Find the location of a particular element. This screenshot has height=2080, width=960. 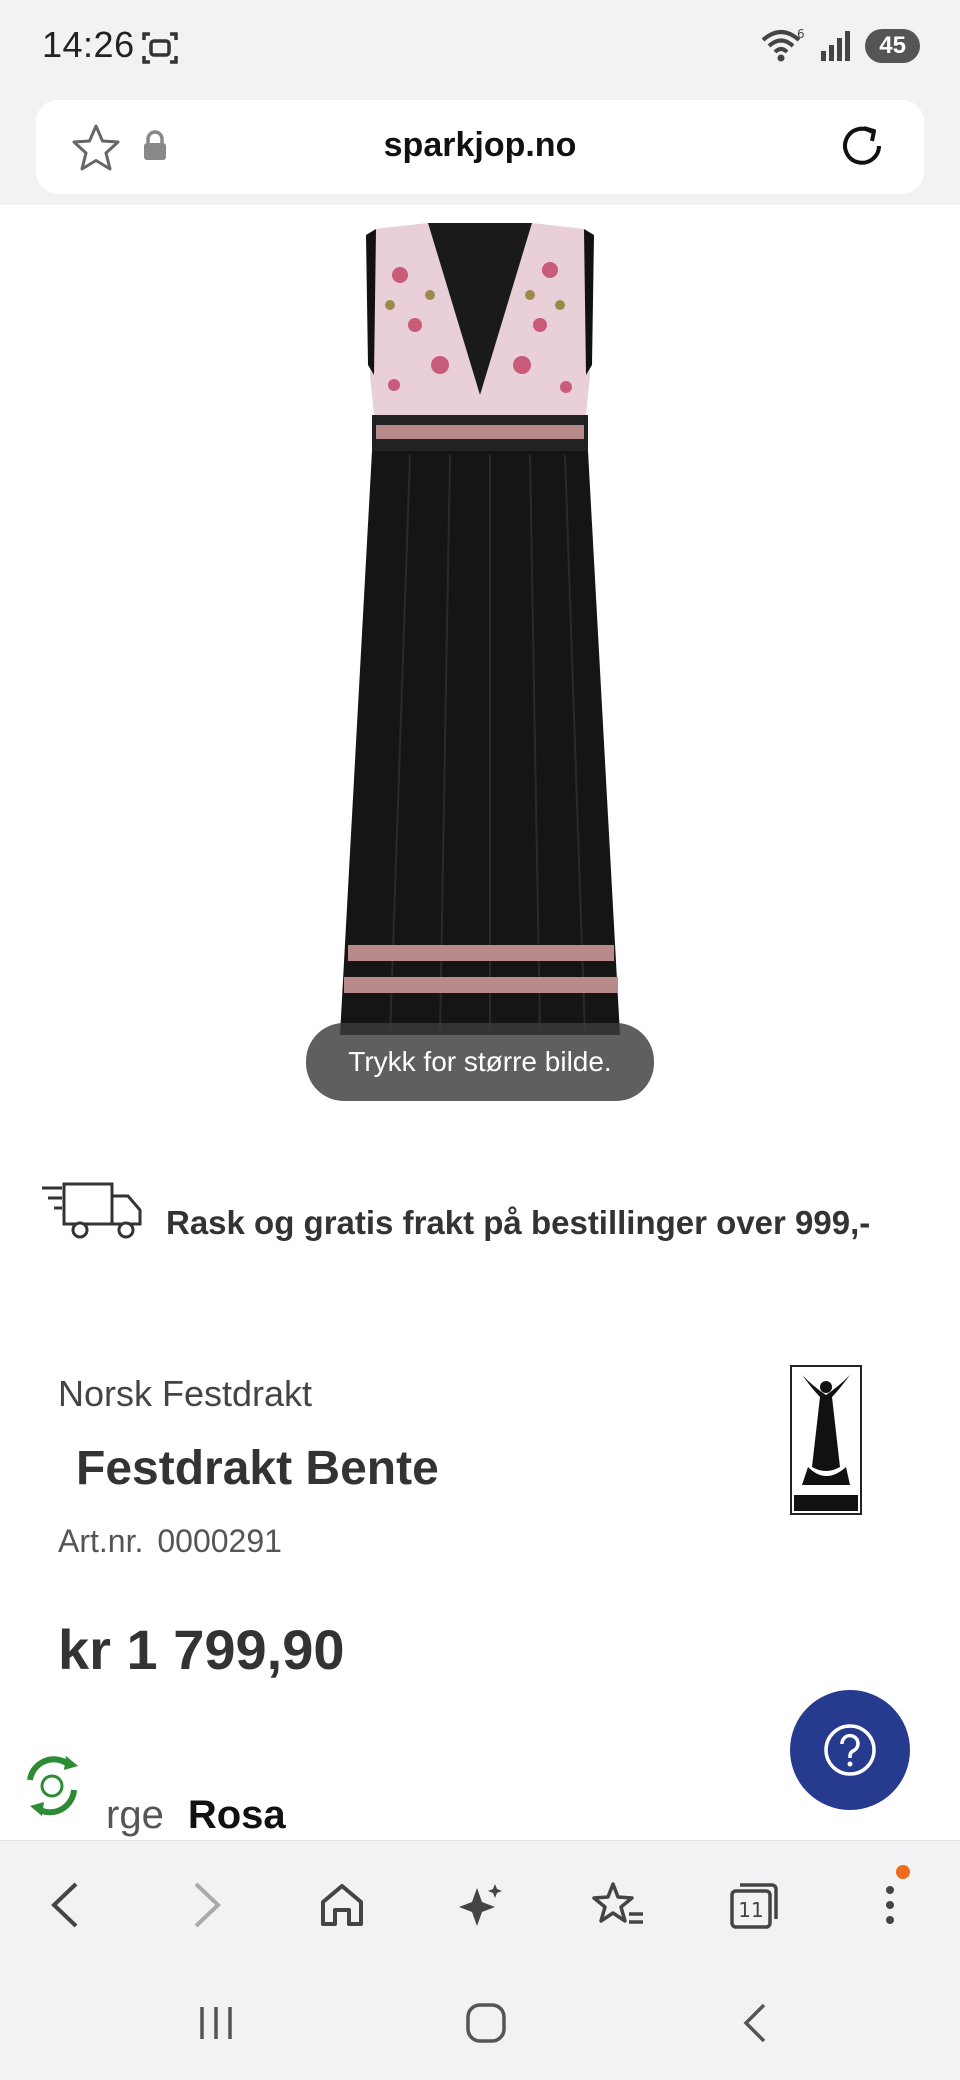

back-nav-icon is located at coordinates (756, 2023).